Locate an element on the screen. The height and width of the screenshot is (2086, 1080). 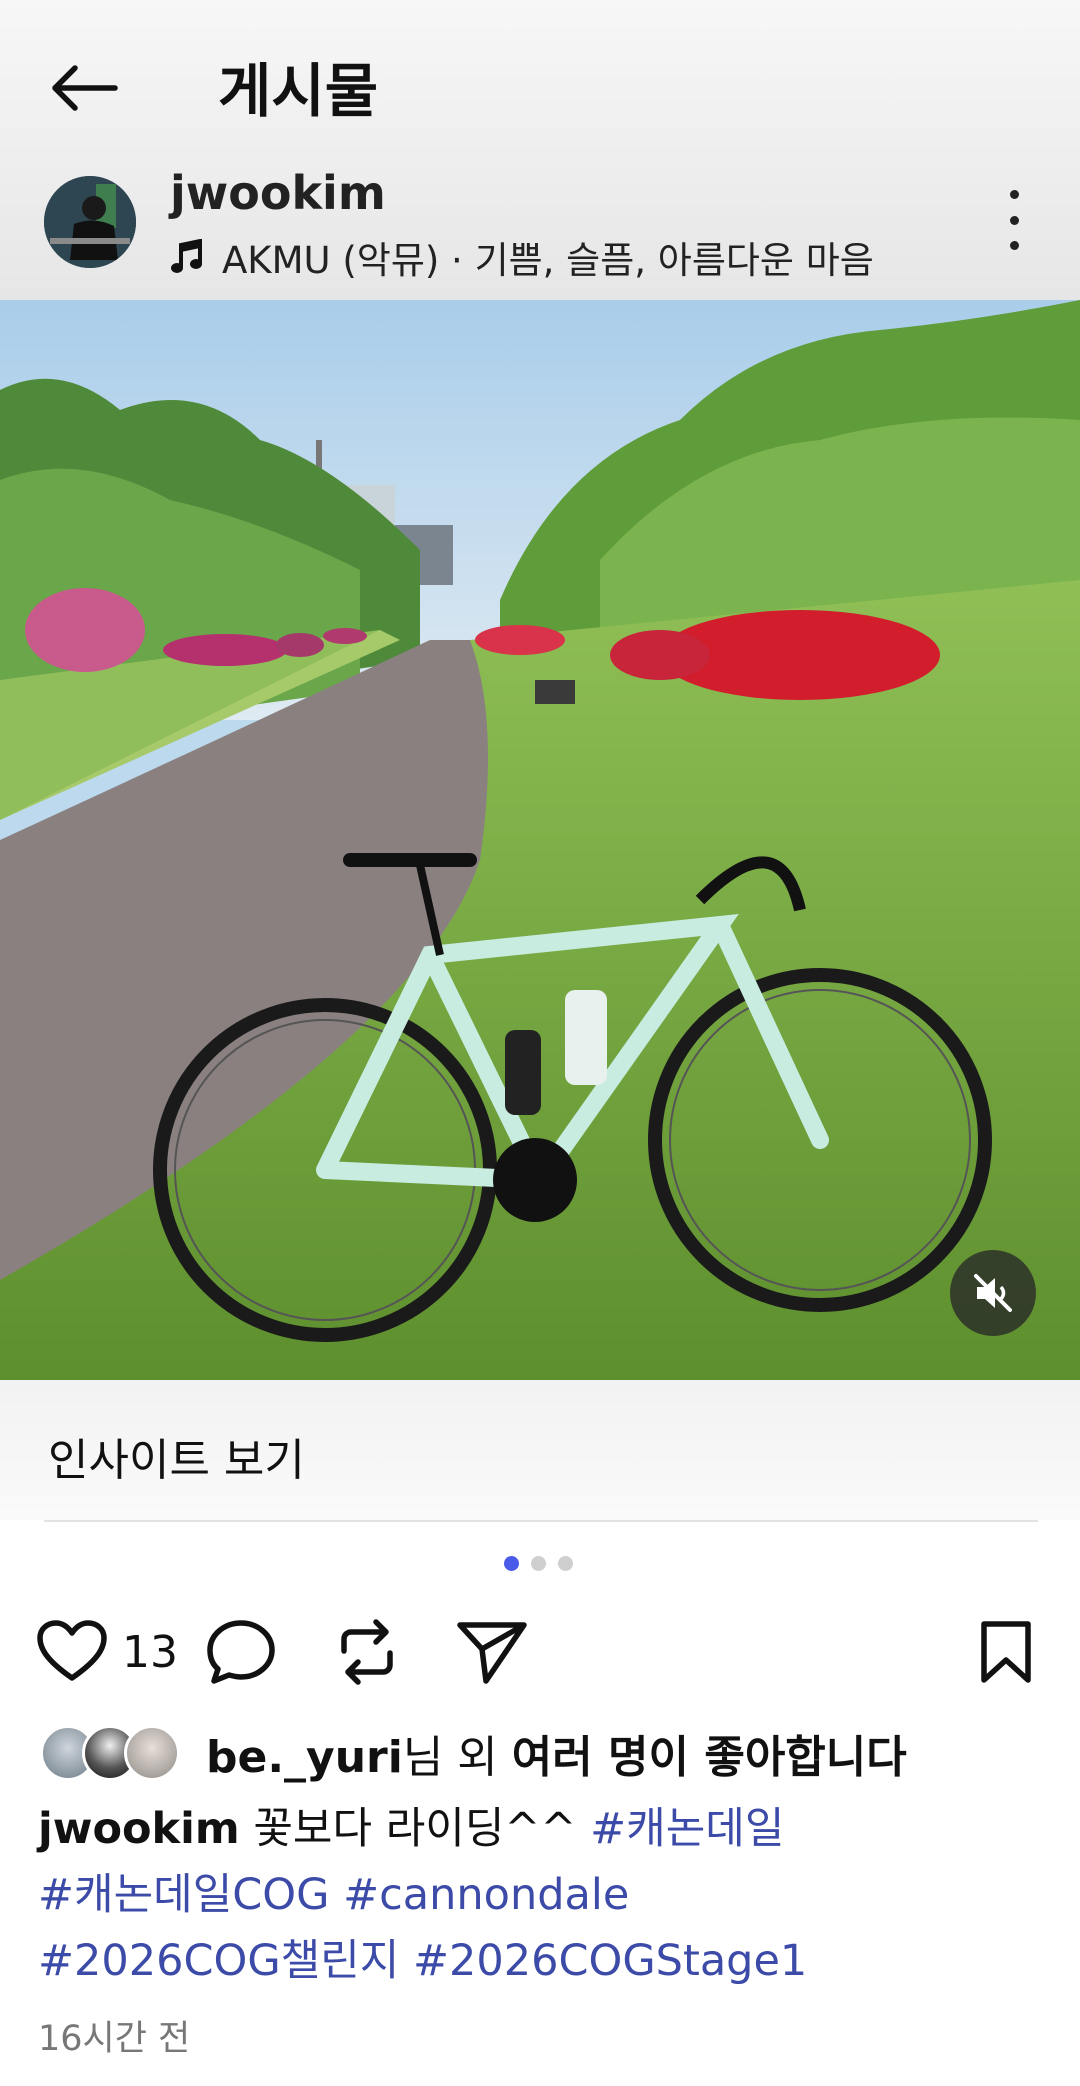
speaker-muted-icon is located at coordinates (993, 1293).